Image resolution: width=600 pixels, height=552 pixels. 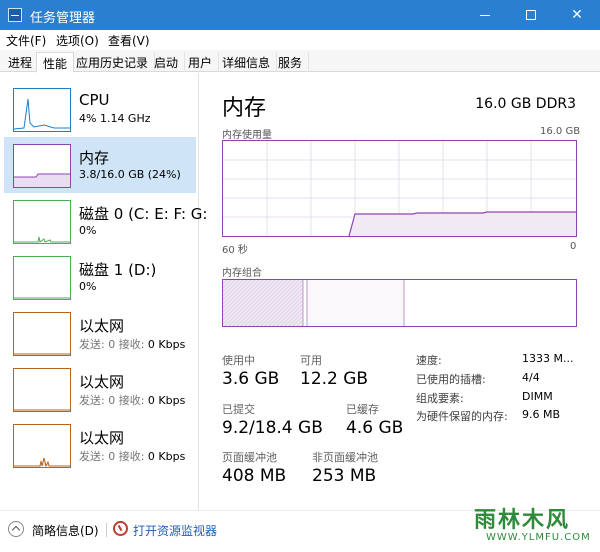 I want to click on open-resource-monitor-link: 打开资源监视器, so click(x=175, y=530).